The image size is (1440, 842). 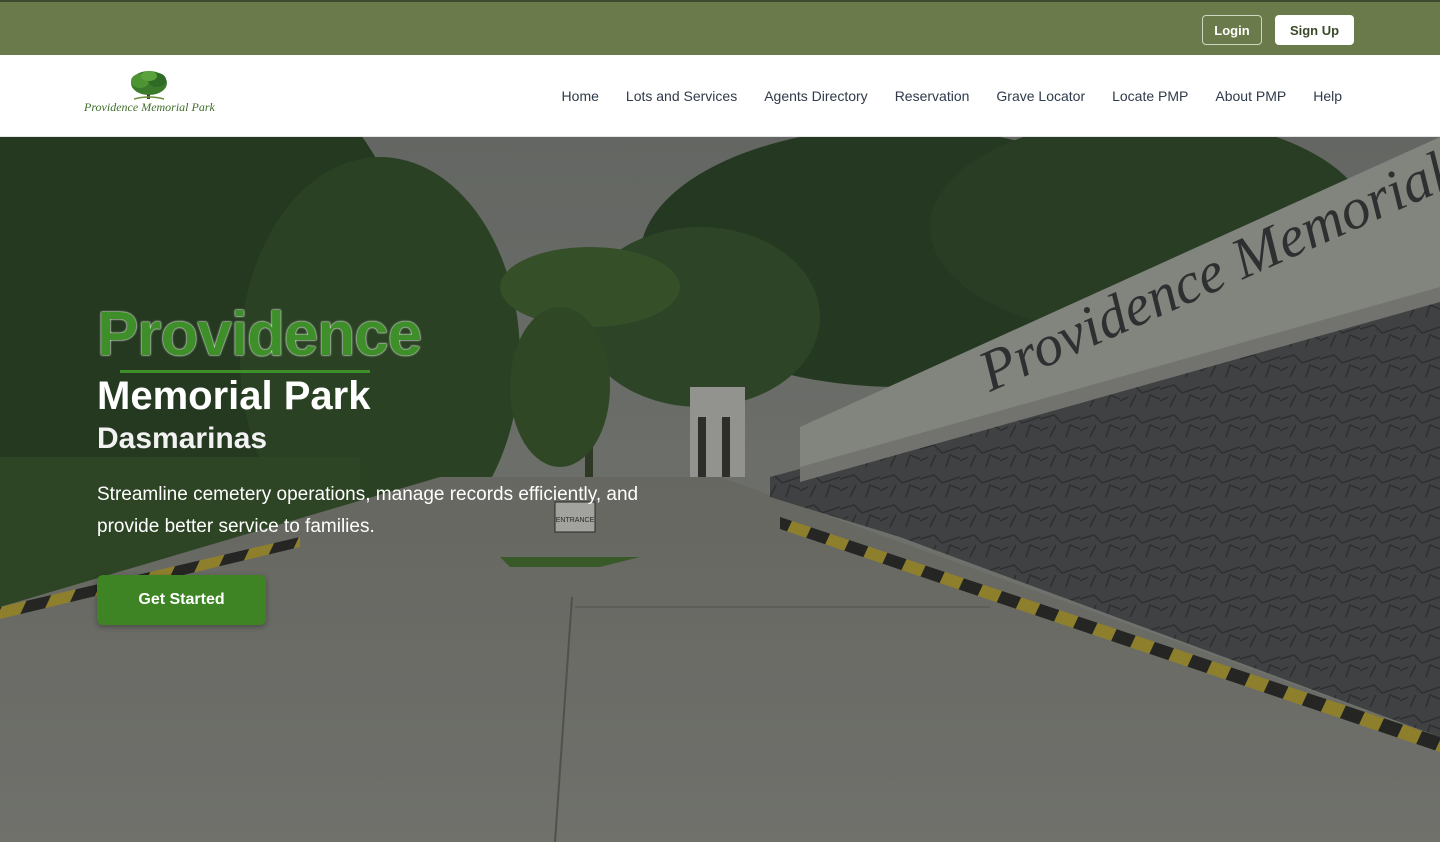 I want to click on hero-location: Dasmarinas, so click(x=182, y=438).